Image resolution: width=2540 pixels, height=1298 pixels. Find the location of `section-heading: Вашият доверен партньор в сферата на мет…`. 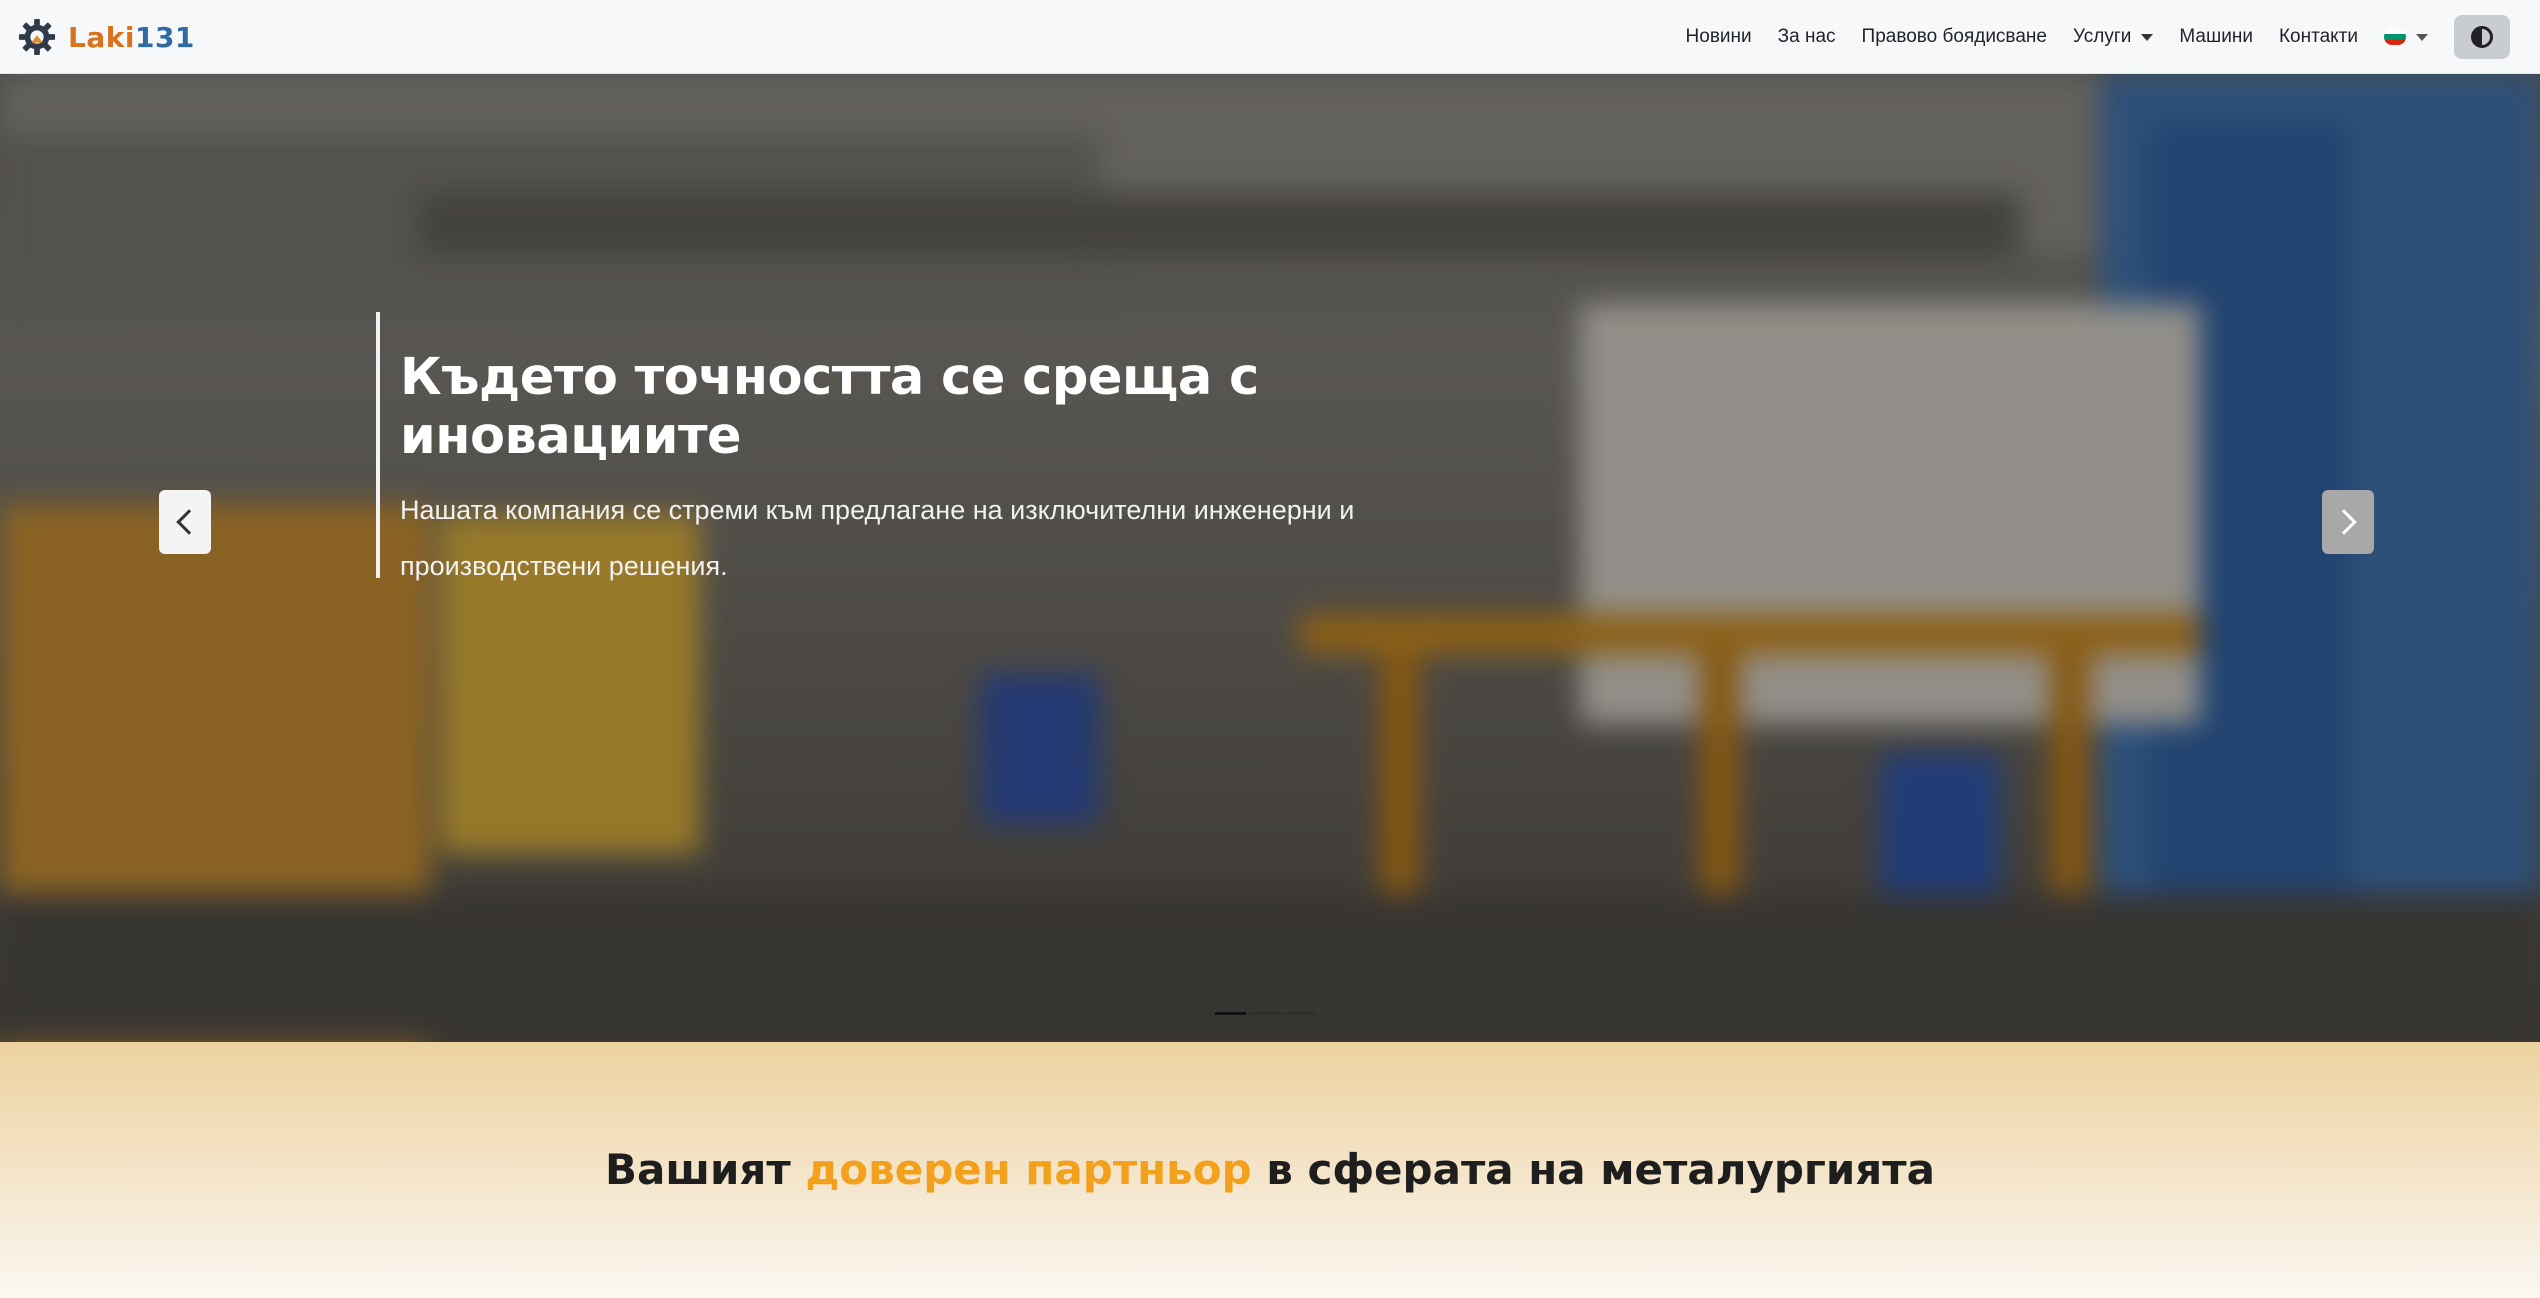

section-heading: Вашият доверен партньор в сферата на мет… is located at coordinates (1270, 1169).